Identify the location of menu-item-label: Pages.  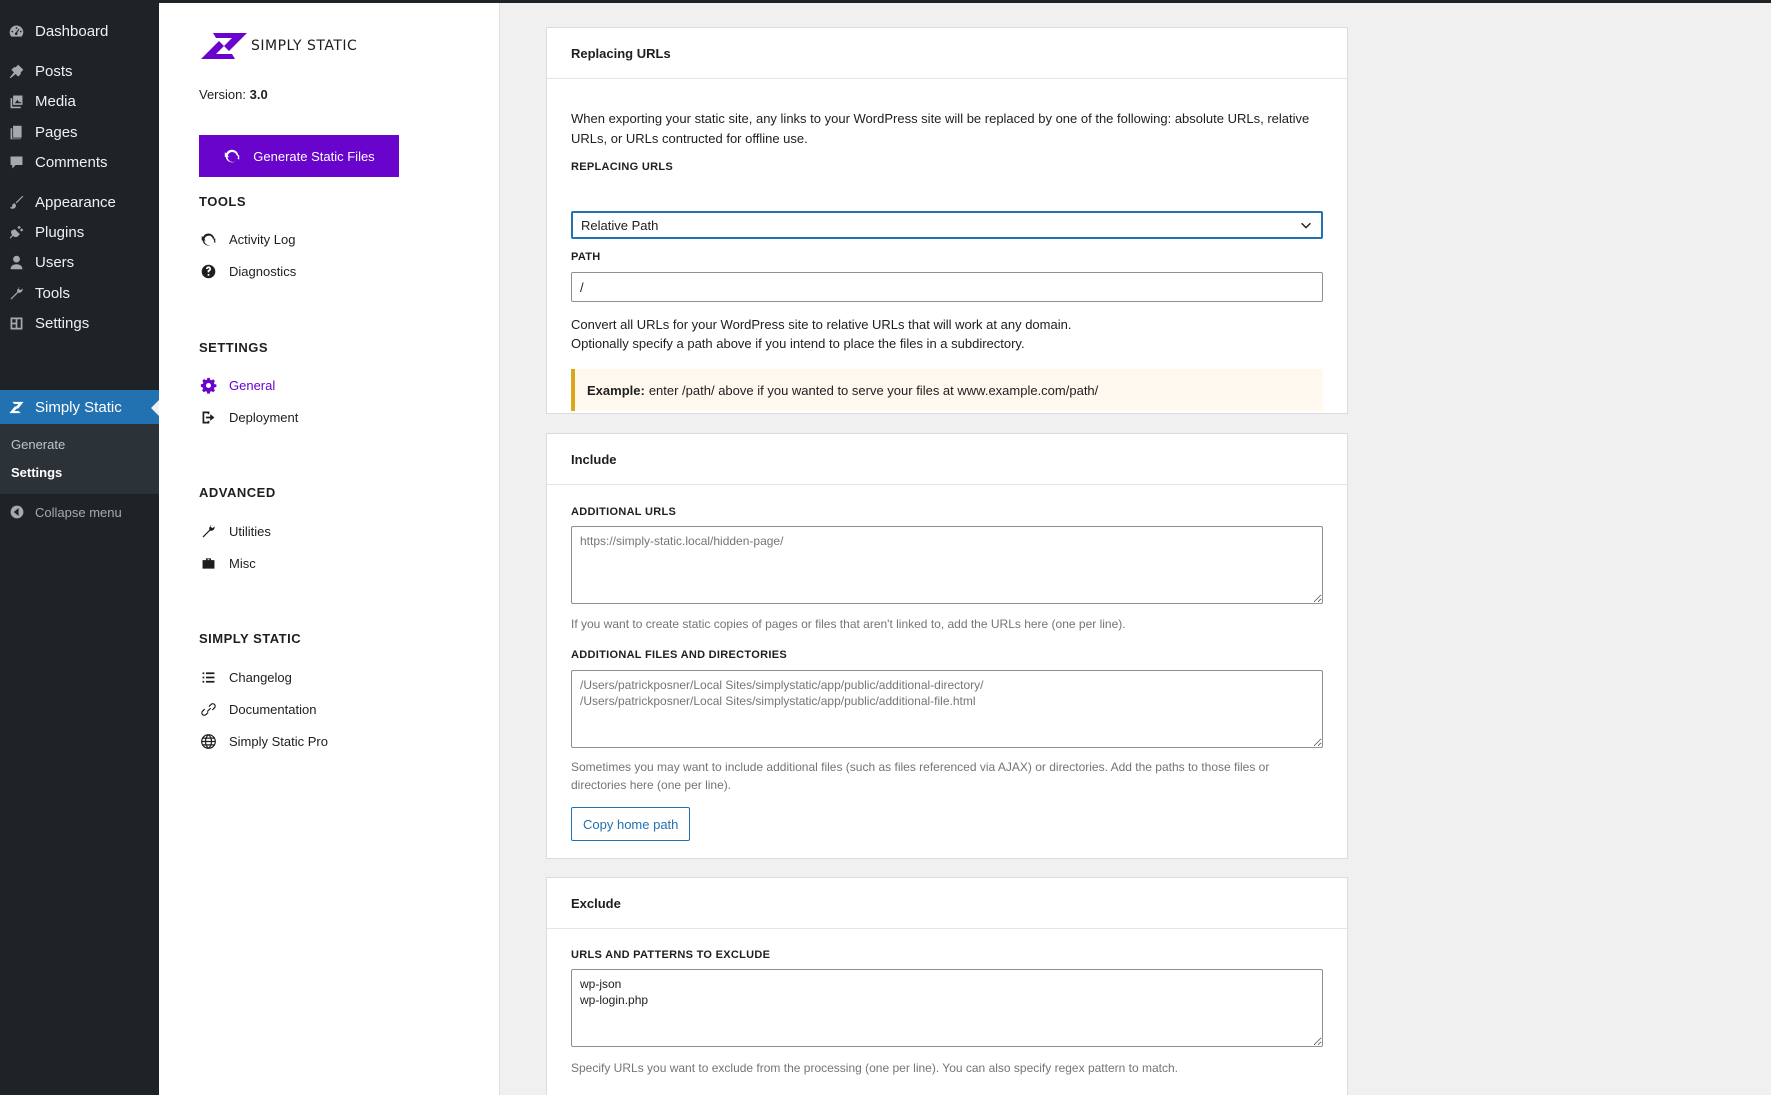
(56, 132).